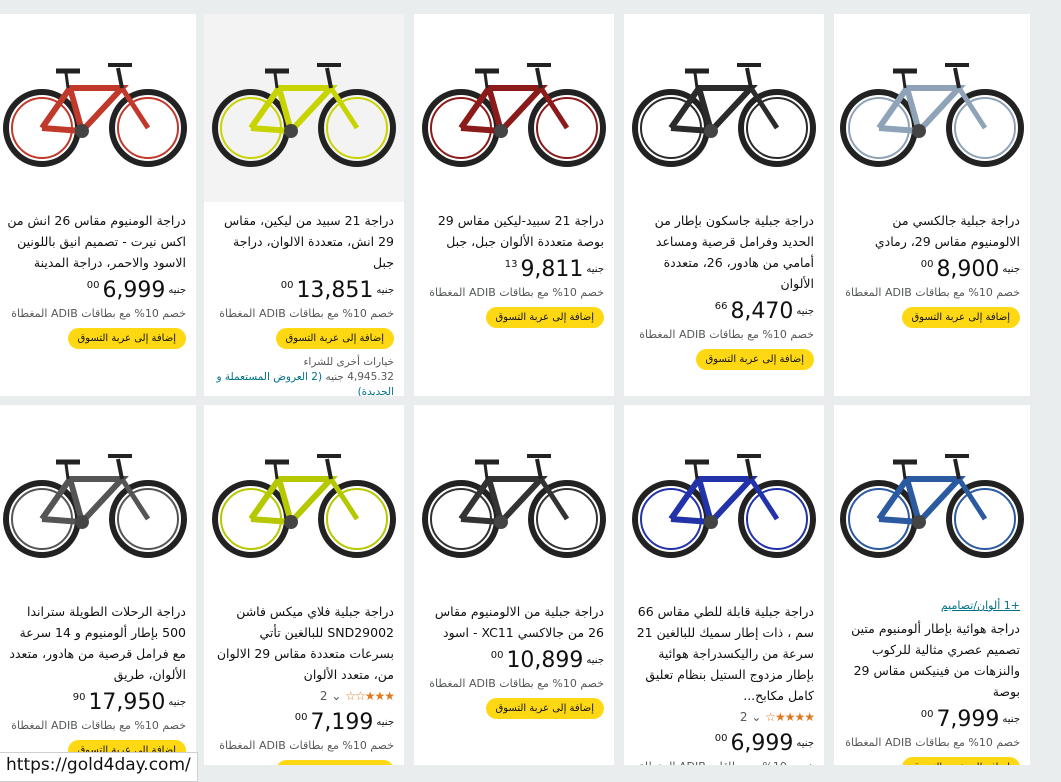 The image size is (1061, 782). Describe the element at coordinates (932, 605) in the screenshot. I see `variants-link: +1 ألوان/تصاميم` at that location.